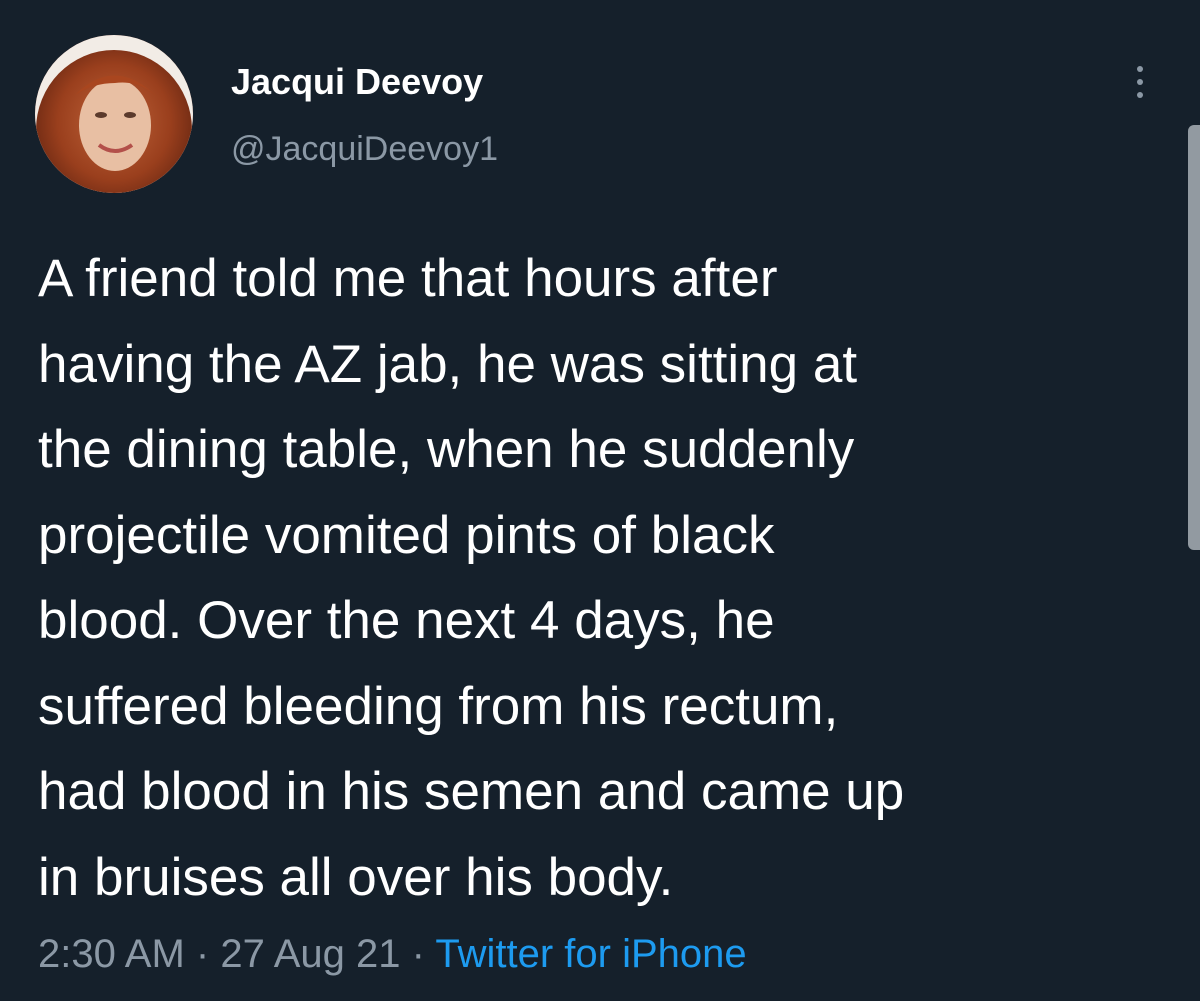  I want to click on more-options-button, so click(1140, 82).